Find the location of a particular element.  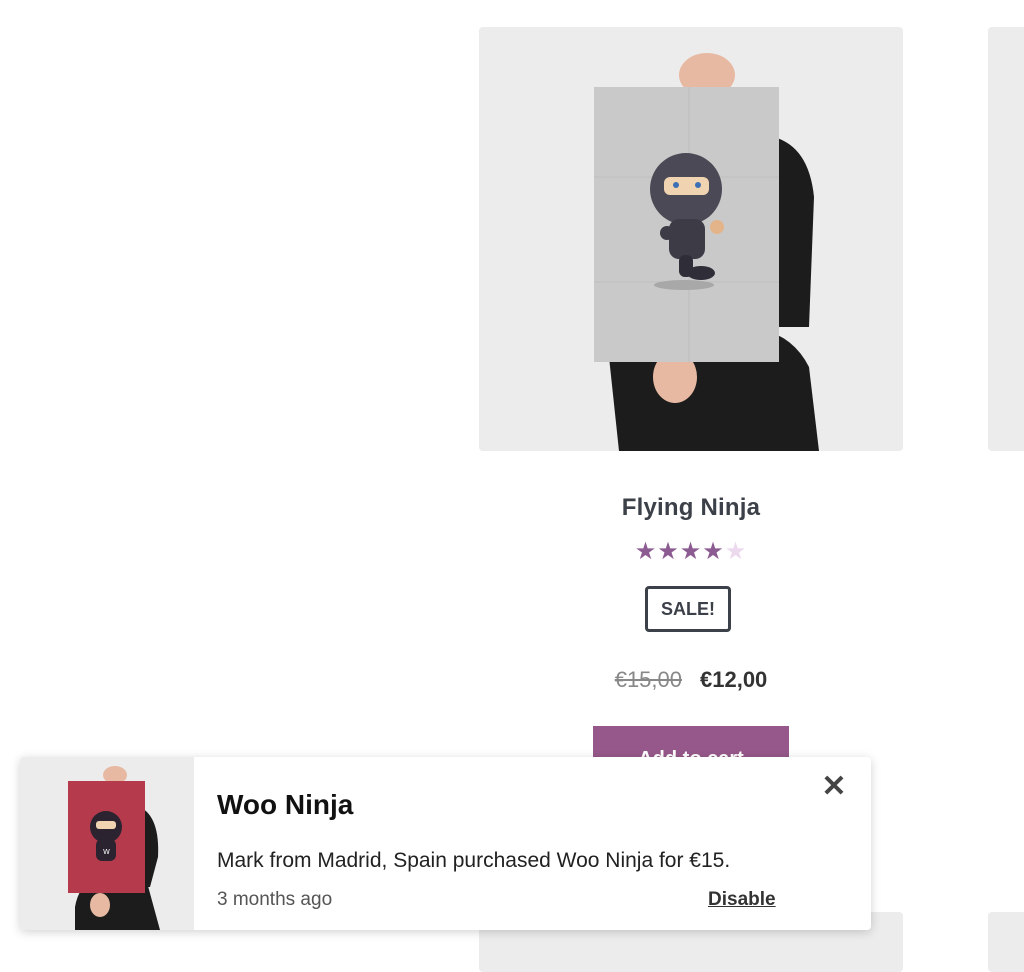

notification-timestamp: 3 months ago is located at coordinates (275, 899).